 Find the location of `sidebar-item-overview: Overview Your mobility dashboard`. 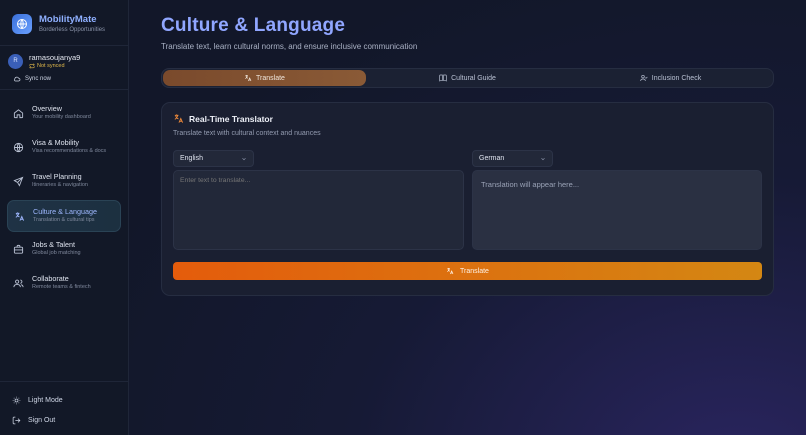

sidebar-item-overview: Overview Your mobility dashboard is located at coordinates (64, 114).